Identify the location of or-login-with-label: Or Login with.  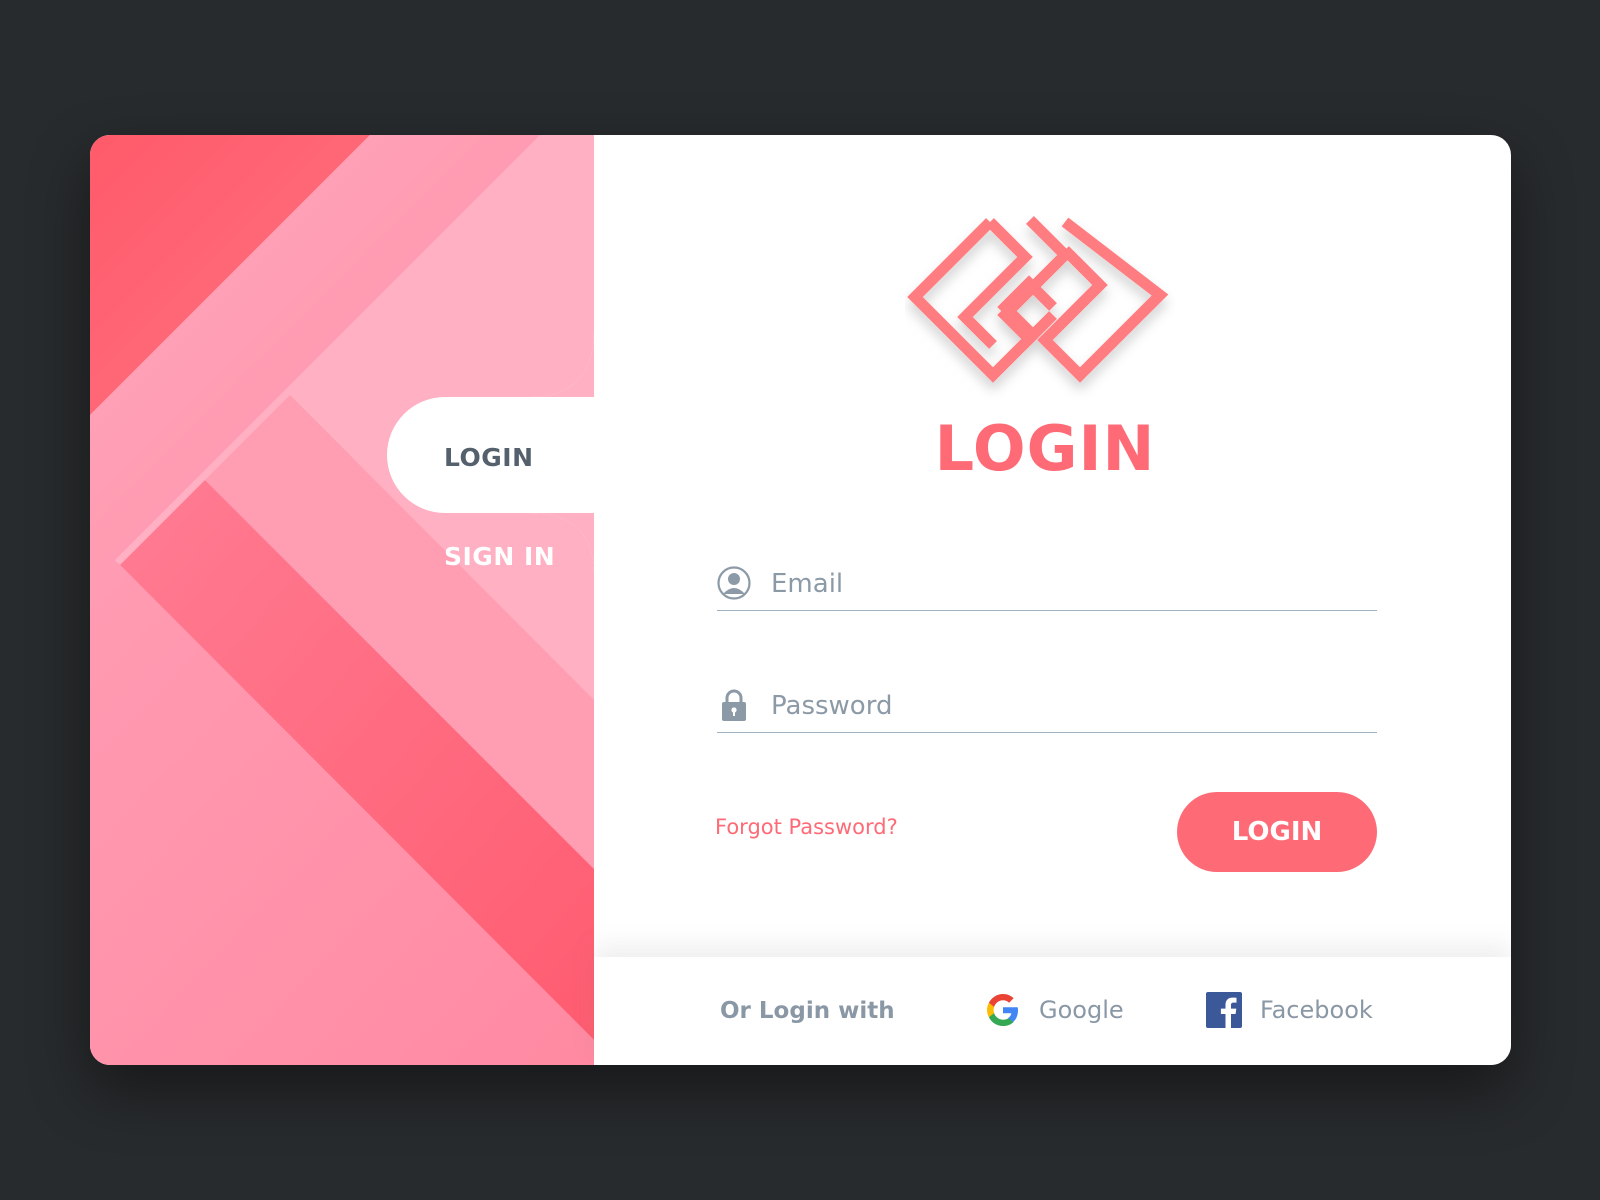
(807, 1011).